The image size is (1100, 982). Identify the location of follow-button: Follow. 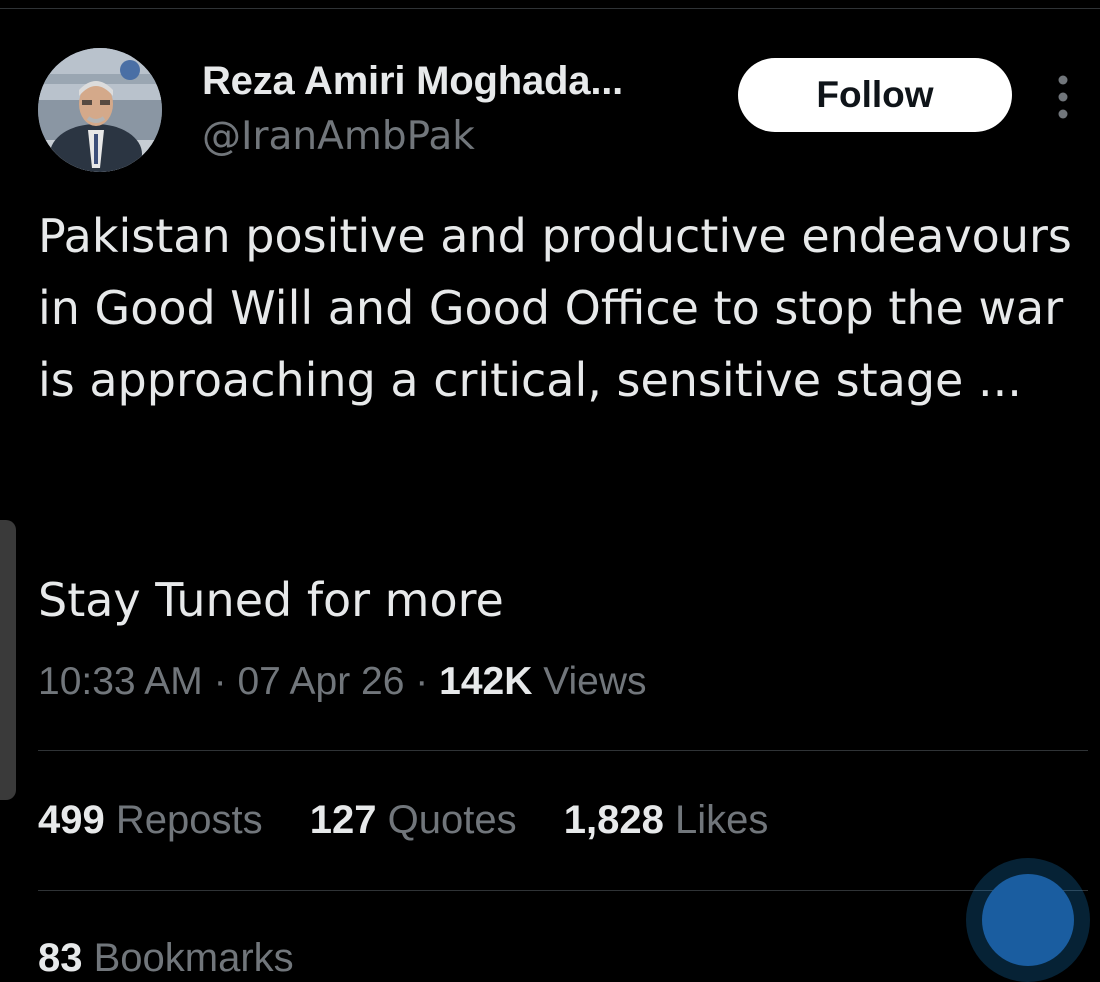
(875, 95).